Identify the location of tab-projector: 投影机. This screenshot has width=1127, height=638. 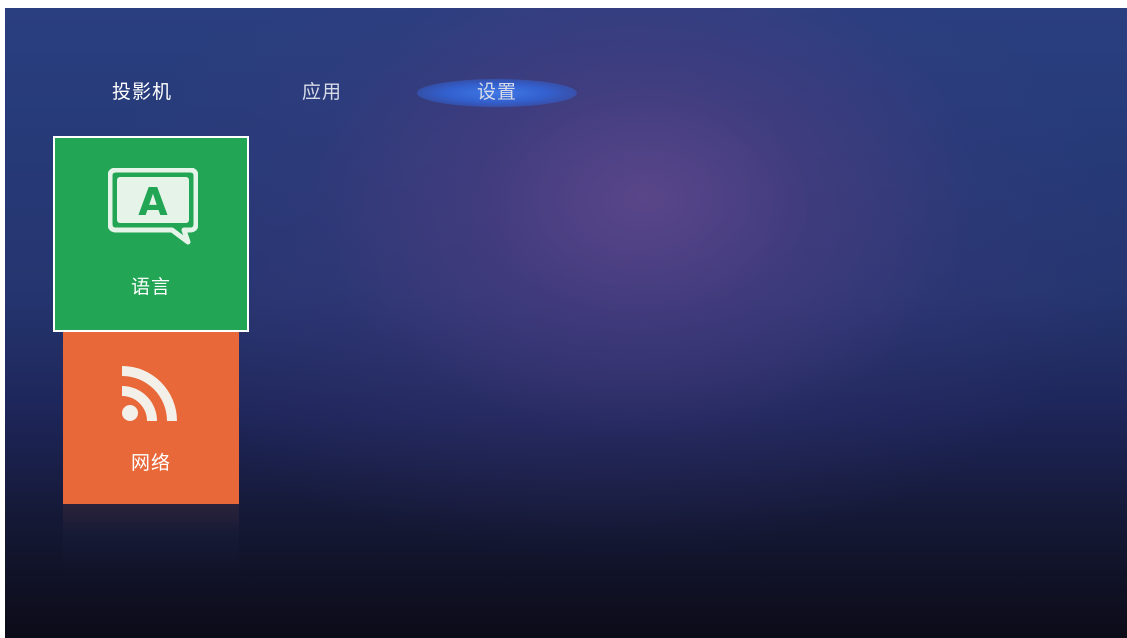
(142, 92).